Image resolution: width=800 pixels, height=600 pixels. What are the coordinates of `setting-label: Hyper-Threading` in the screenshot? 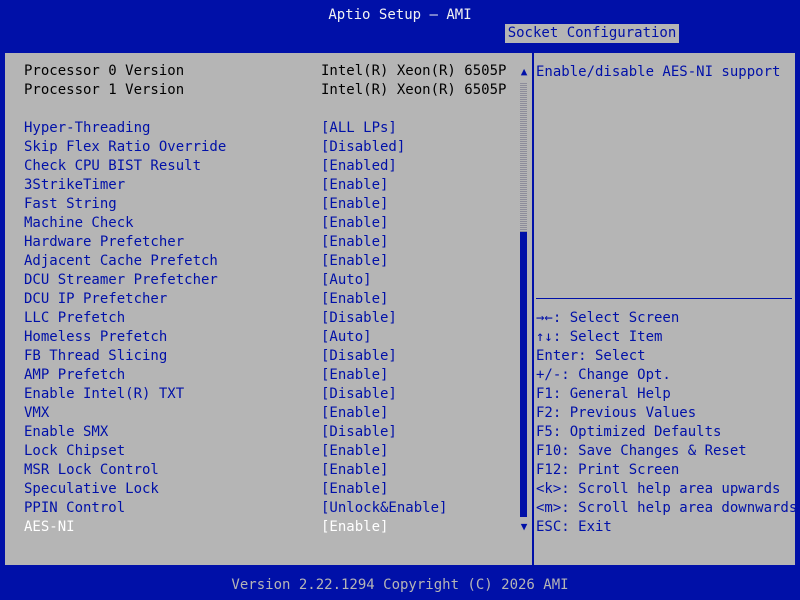 It's located at (87, 128).